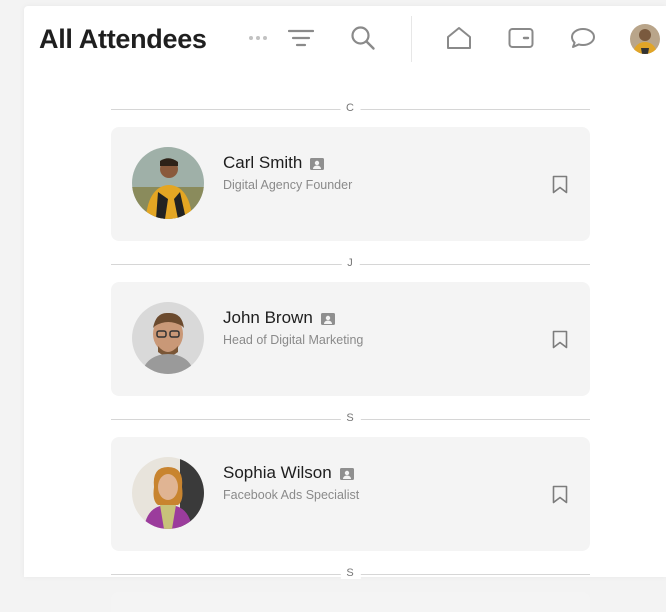 The width and height of the screenshot is (666, 612). Describe the element at coordinates (411, 39) in the screenshot. I see `header-divider` at that location.